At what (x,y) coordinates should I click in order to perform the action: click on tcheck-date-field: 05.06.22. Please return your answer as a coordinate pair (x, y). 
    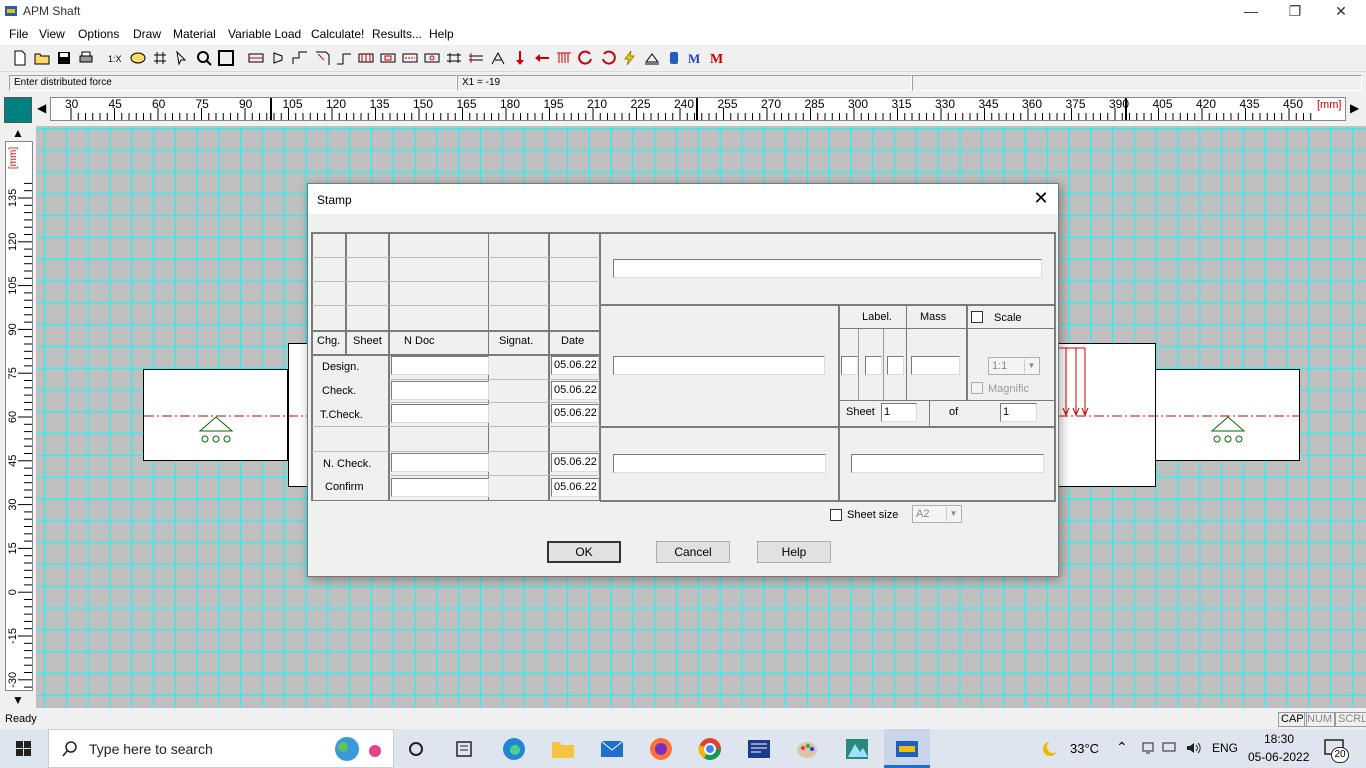
    Looking at the image, I should click on (575, 413).